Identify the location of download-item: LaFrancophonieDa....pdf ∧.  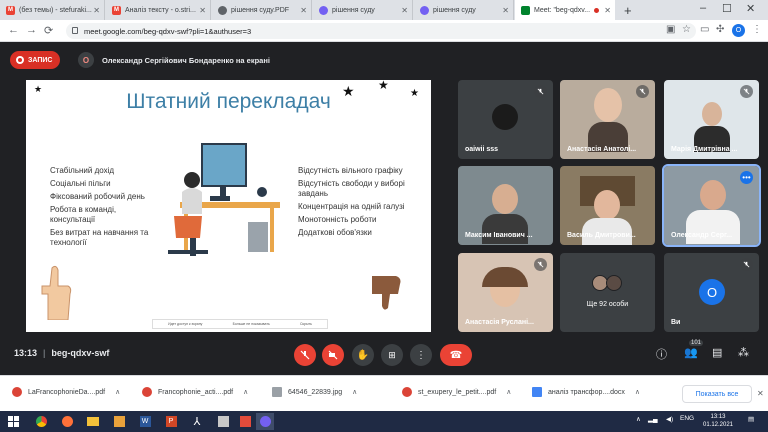
(66, 392).